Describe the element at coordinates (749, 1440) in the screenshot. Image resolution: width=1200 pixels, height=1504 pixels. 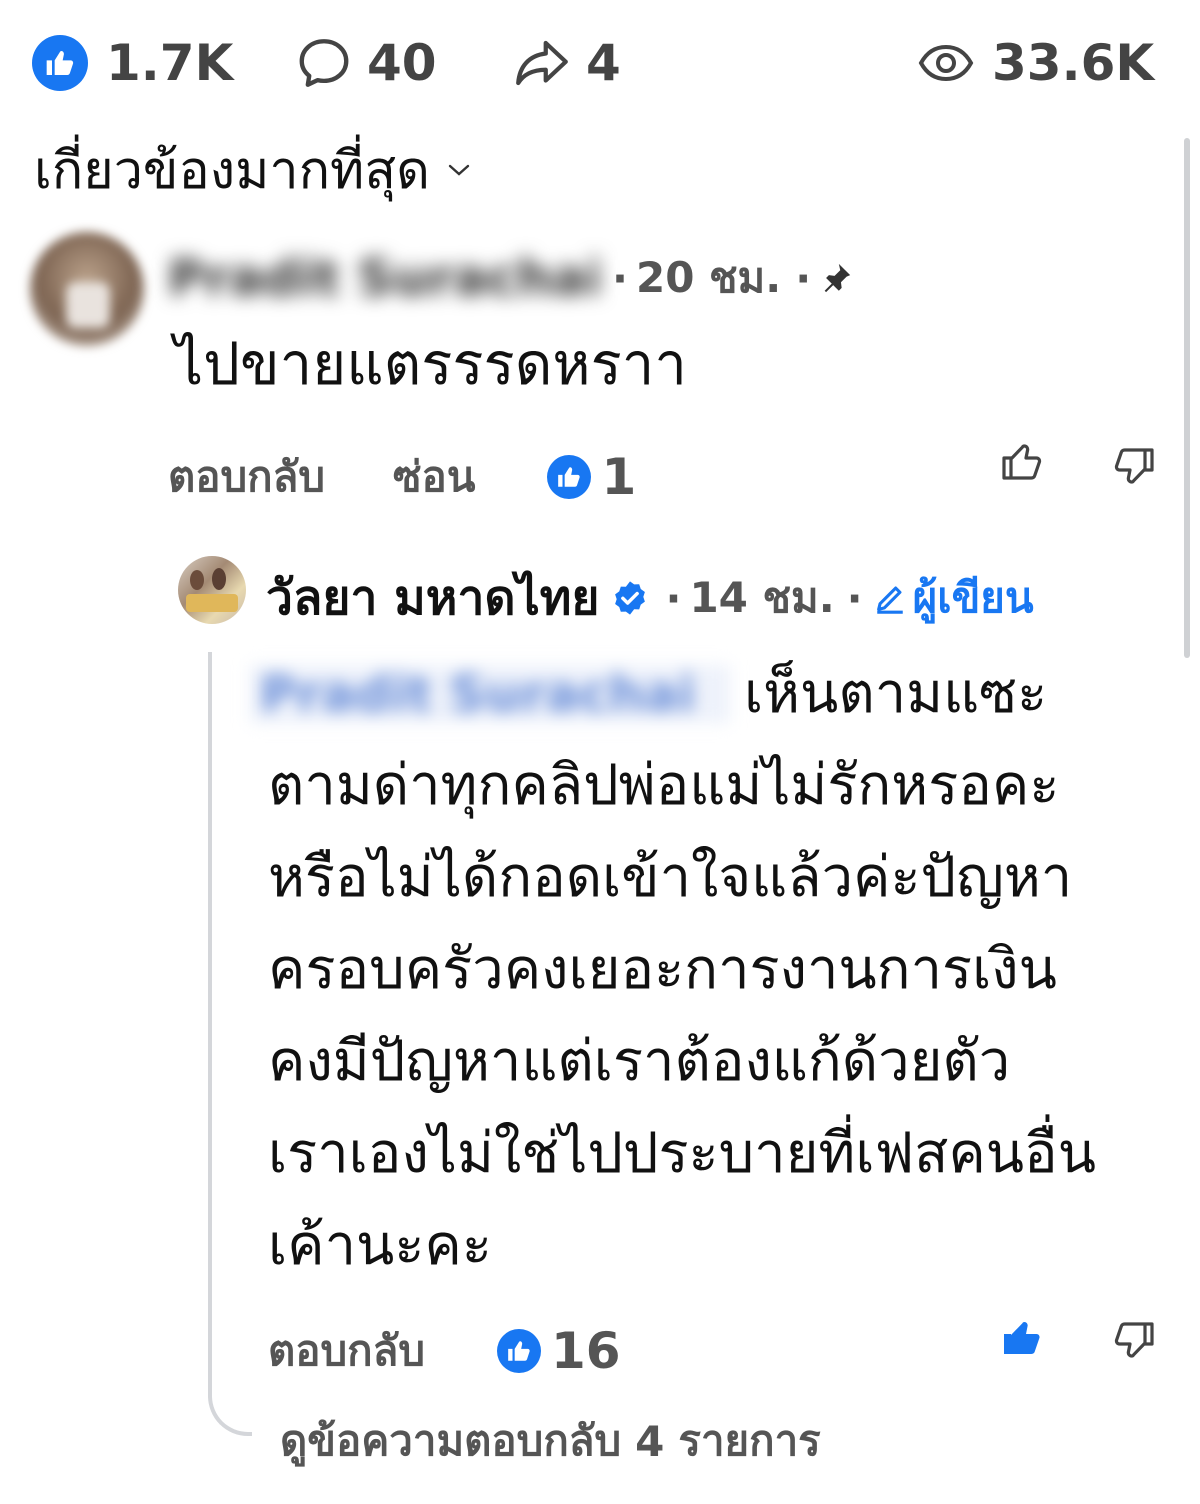
I see `view-replies-suffix: รายการ` at that location.